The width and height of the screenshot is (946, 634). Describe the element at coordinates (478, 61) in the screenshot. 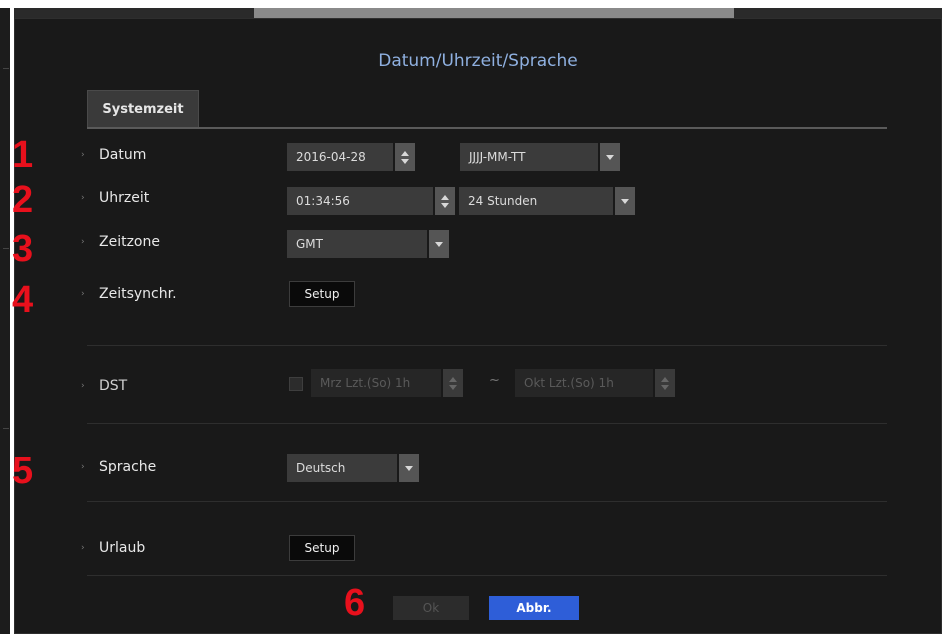

I see `dialog-title: Datum/Uhrzeit/Sprache` at that location.